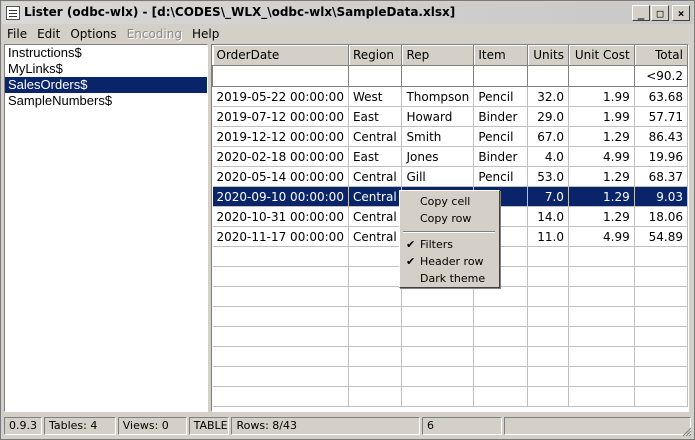 The width and height of the screenshot is (695, 440). Describe the element at coordinates (501, 55) in the screenshot. I see `column-header: Item` at that location.